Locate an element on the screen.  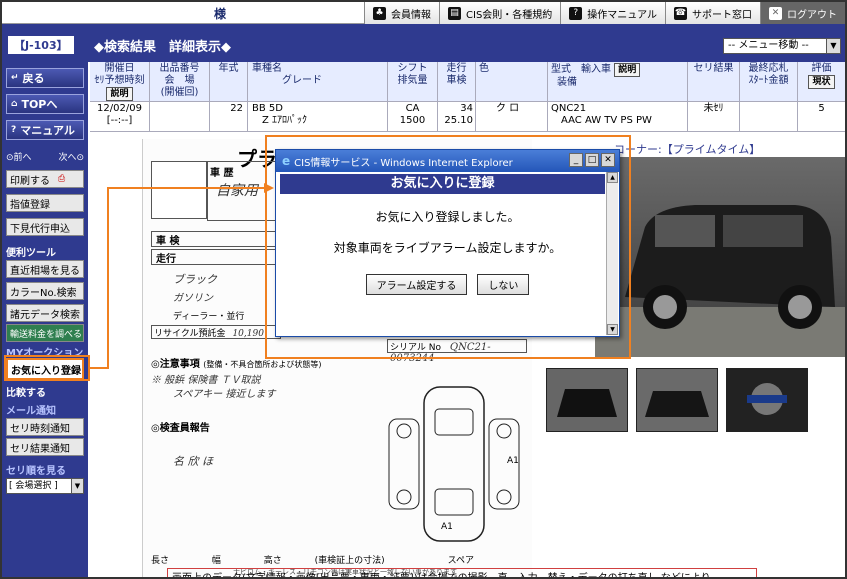
nav-rules: ▤ CIS会則・各種規約 is located at coordinates (500, 13).